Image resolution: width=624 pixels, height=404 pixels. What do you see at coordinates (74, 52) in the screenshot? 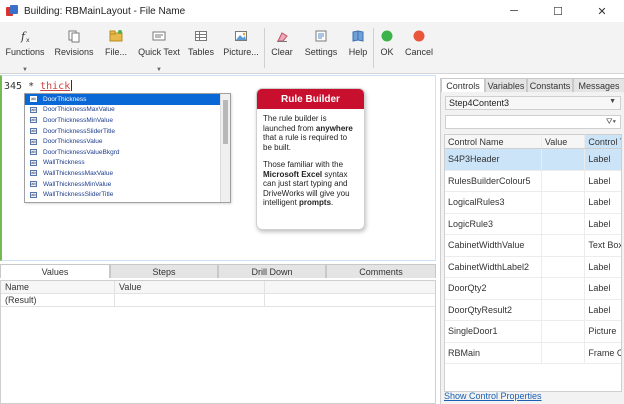
I see `revisions-label: Revisions` at bounding box center [74, 52].